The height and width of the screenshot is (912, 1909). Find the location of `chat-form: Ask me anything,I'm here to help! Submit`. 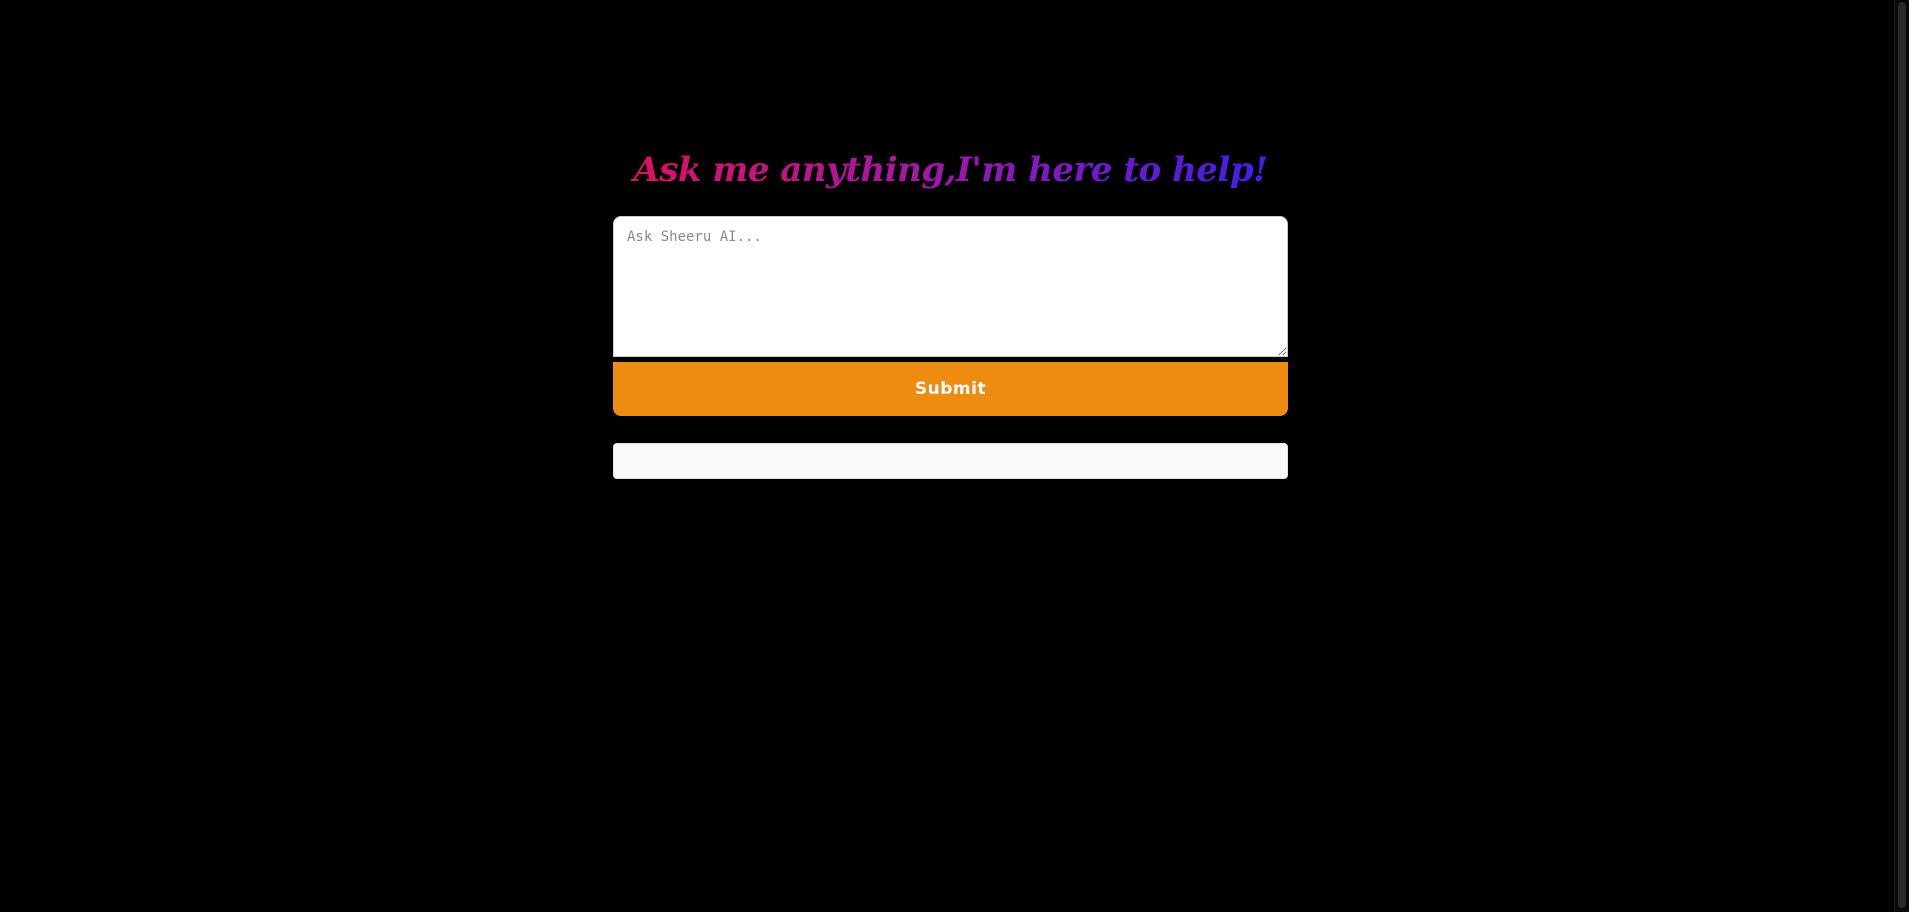

chat-form: Ask me anything,I'm here to help! Submit is located at coordinates (950, 309).